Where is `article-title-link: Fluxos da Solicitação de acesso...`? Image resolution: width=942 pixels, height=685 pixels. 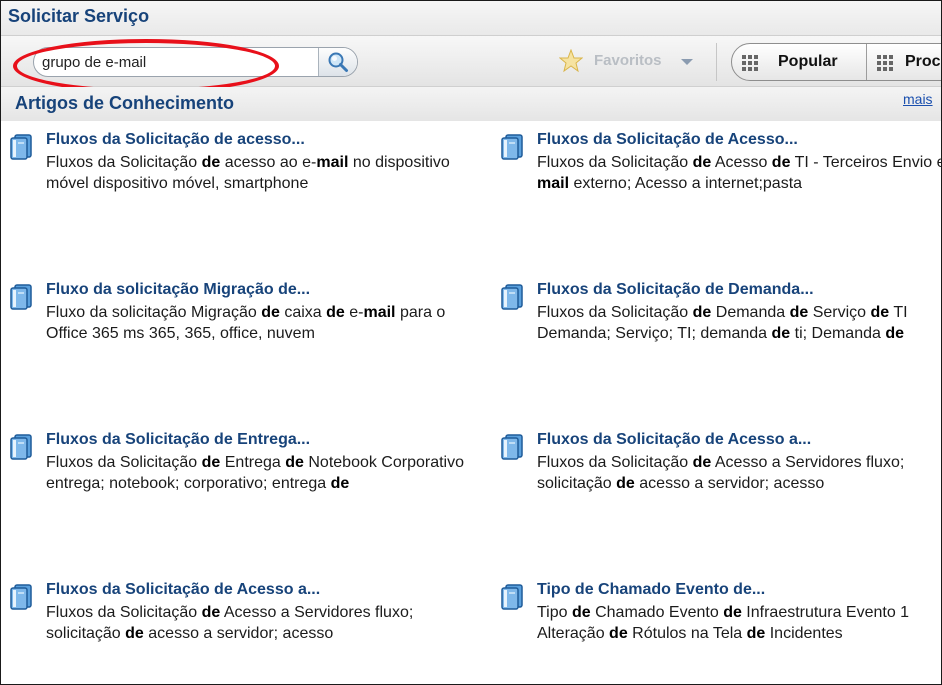 article-title-link: Fluxos da Solicitação de acesso... is located at coordinates (175, 140).